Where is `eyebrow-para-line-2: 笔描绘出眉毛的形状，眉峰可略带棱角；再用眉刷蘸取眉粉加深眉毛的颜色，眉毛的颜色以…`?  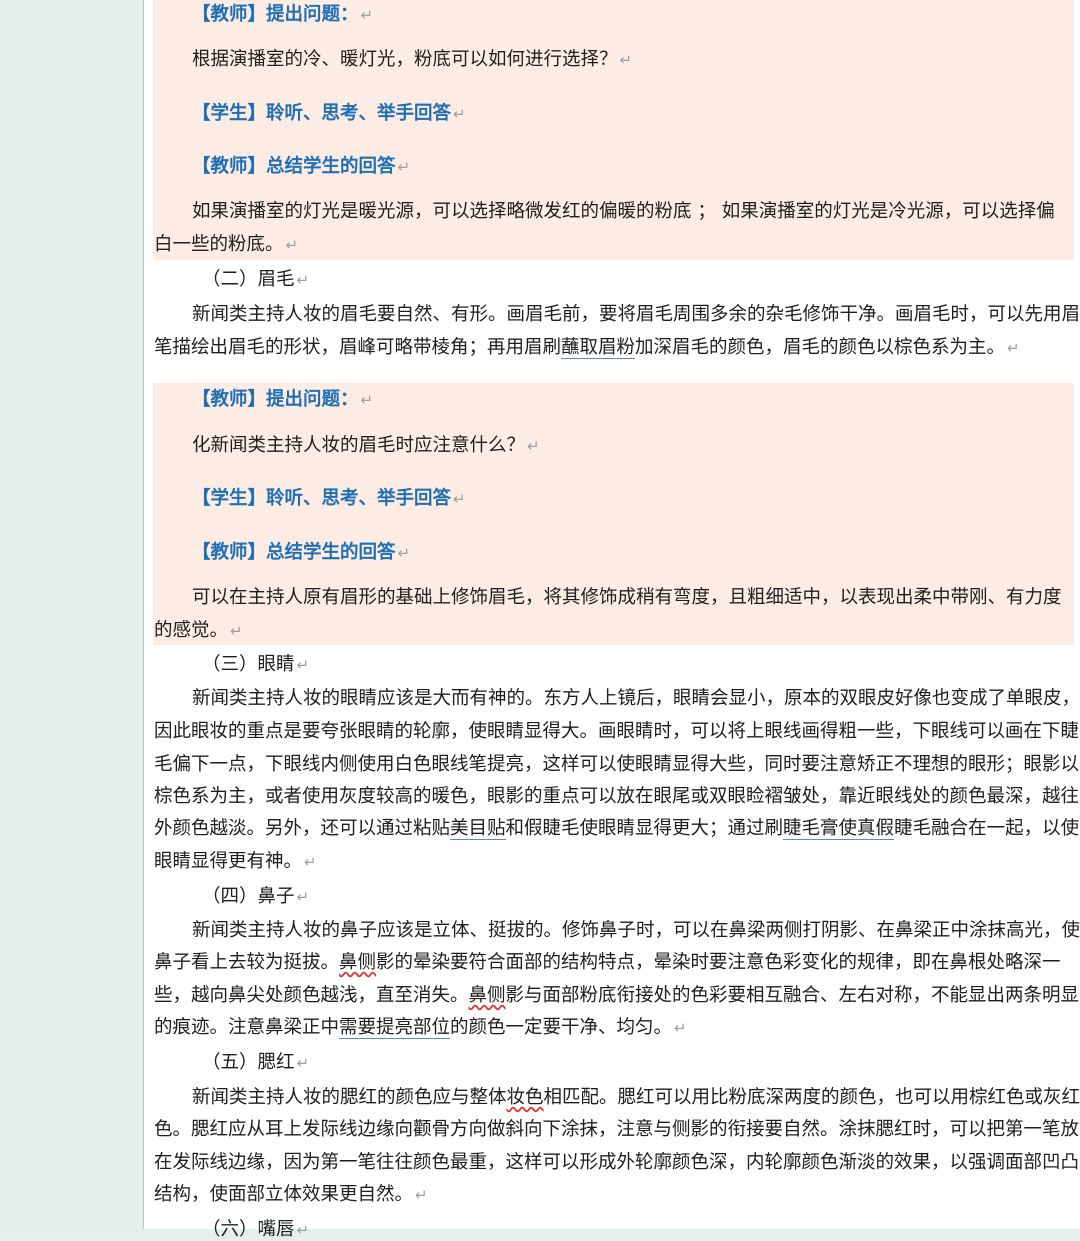 eyebrow-para-line-2: 笔描绘出眉毛的形状，眉峰可略带棱角；再用眉刷蘸取眉粉加深眉毛的颜色，眉毛的颜色以… is located at coordinates (614, 348).